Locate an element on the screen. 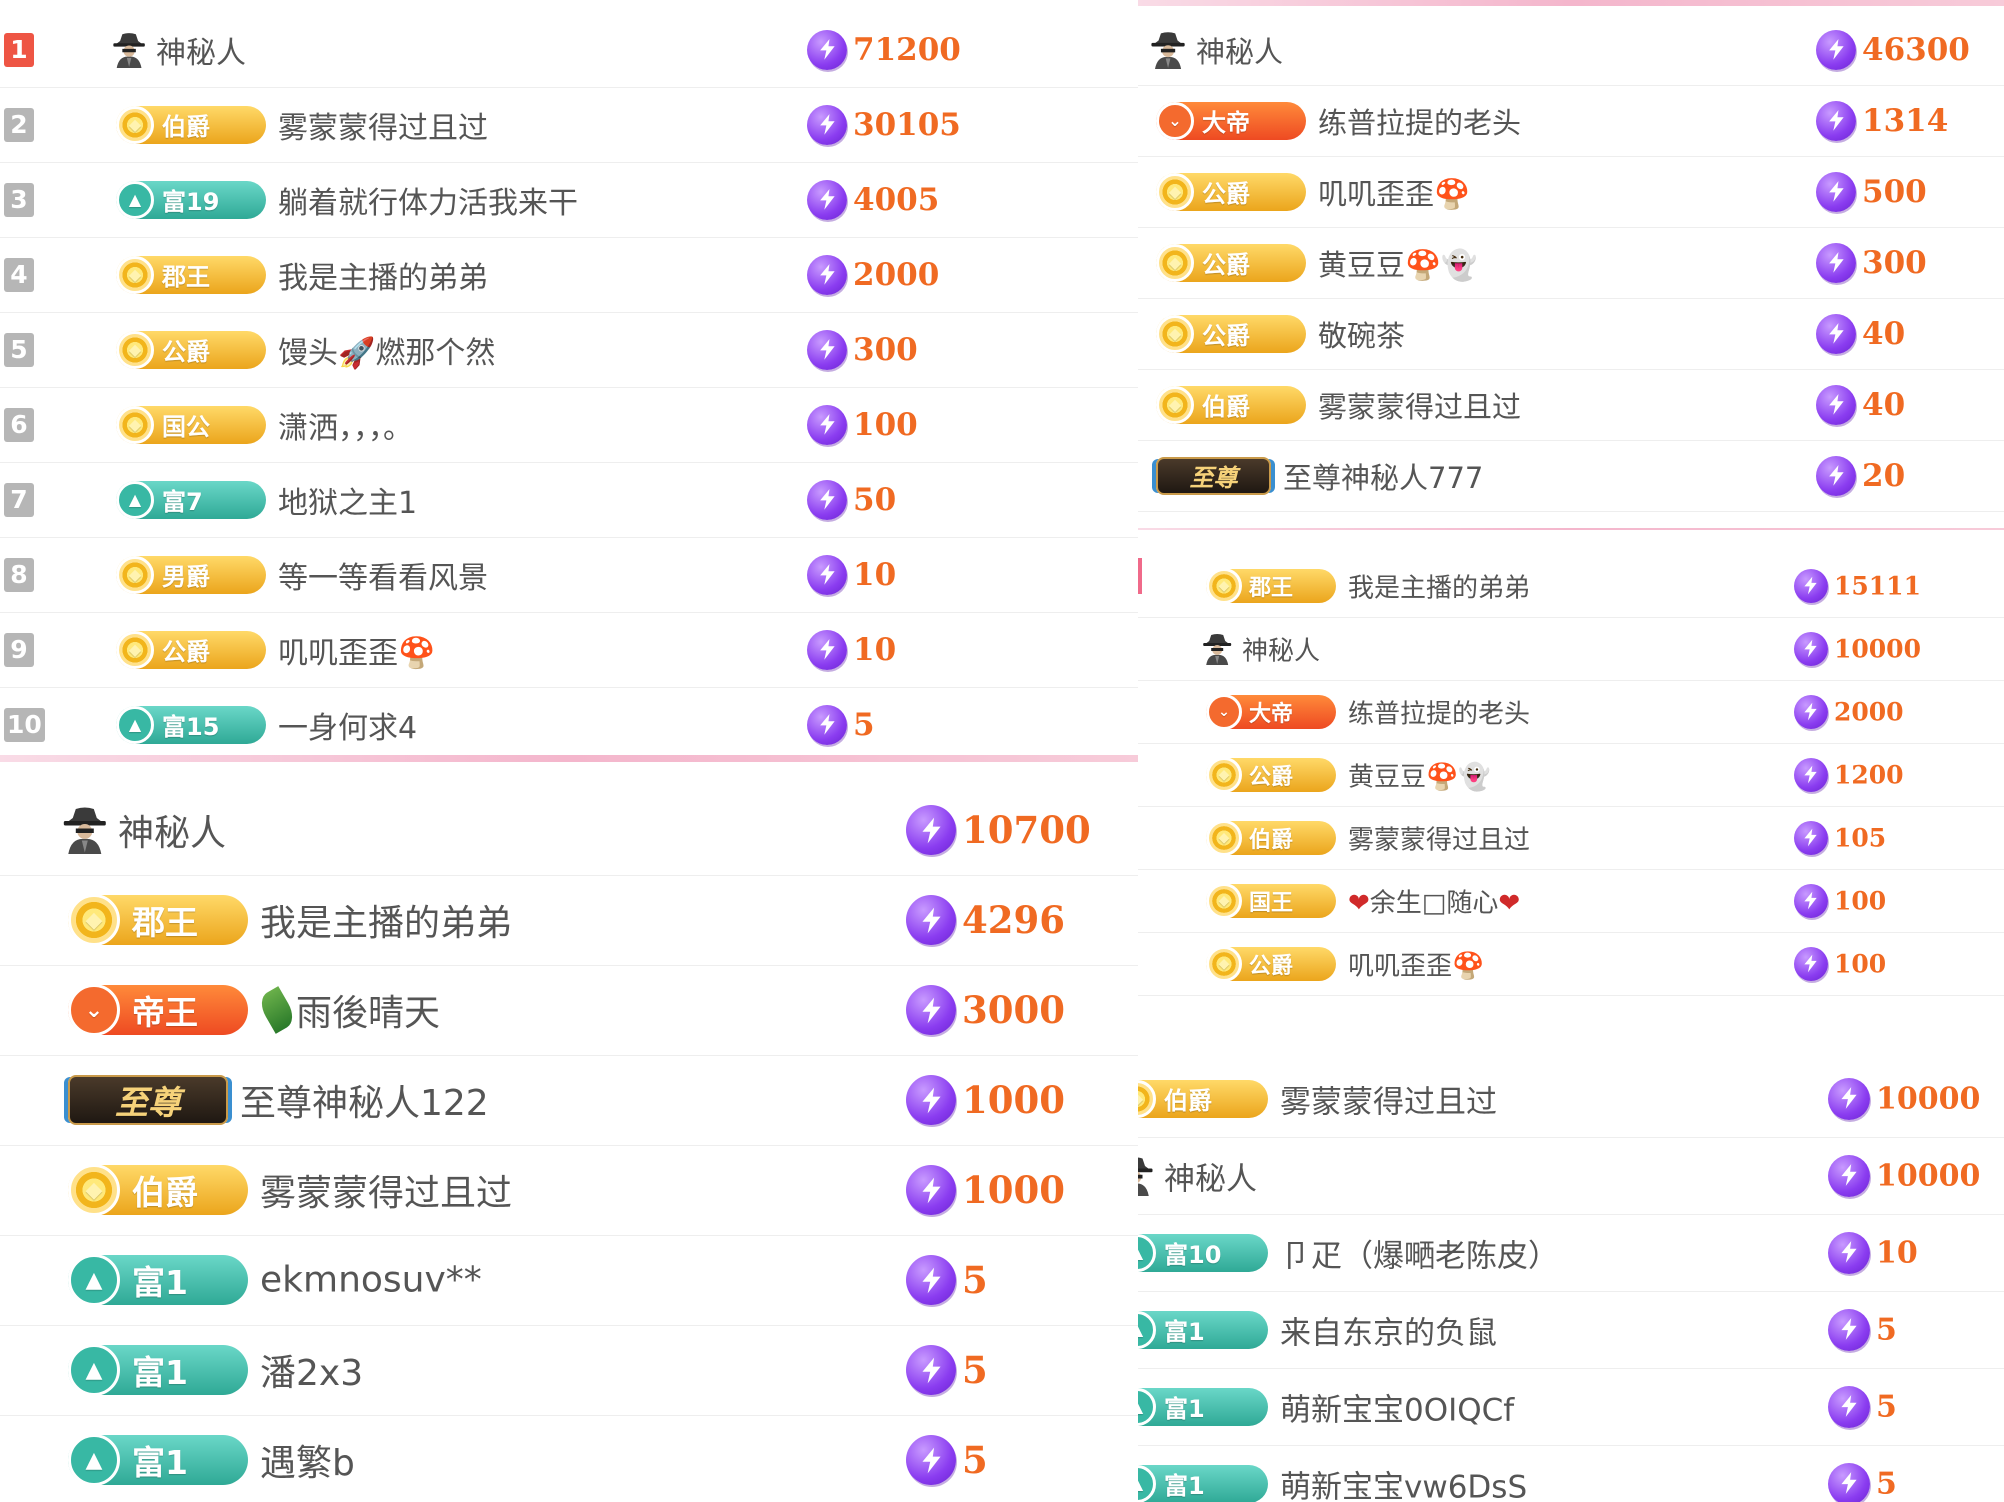 This screenshot has width=2004, height=1502. leaderboard-row: ◆ 伯爵 雾蒙蒙得过且过 40 is located at coordinates (1571, 405).